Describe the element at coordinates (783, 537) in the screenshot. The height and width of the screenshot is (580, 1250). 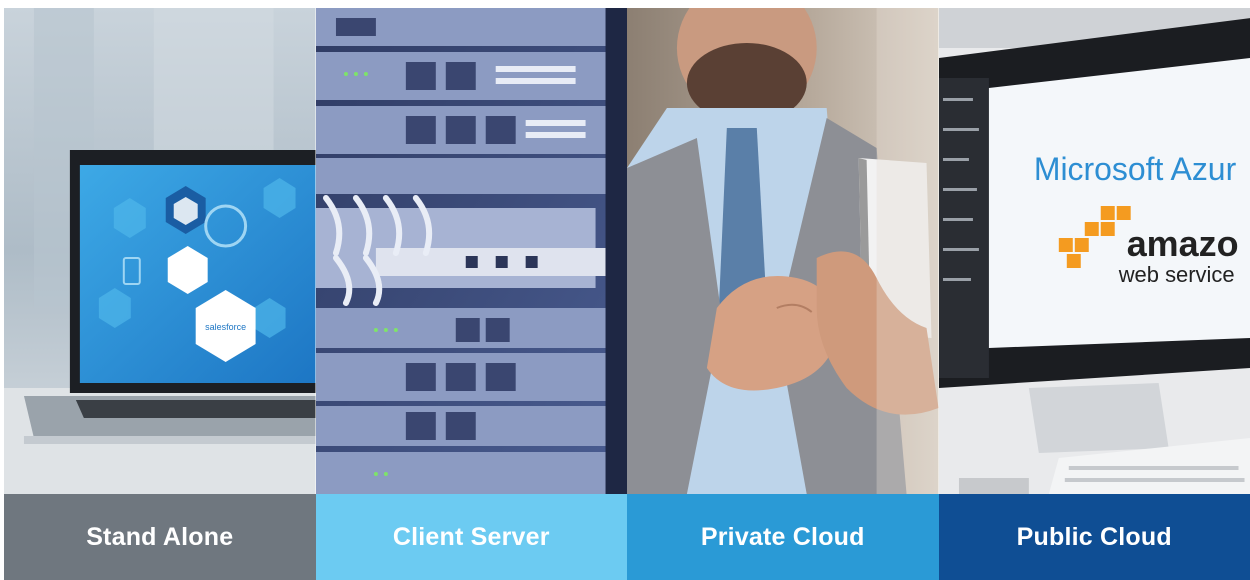
I see `tile-label: Private Cloud` at that location.